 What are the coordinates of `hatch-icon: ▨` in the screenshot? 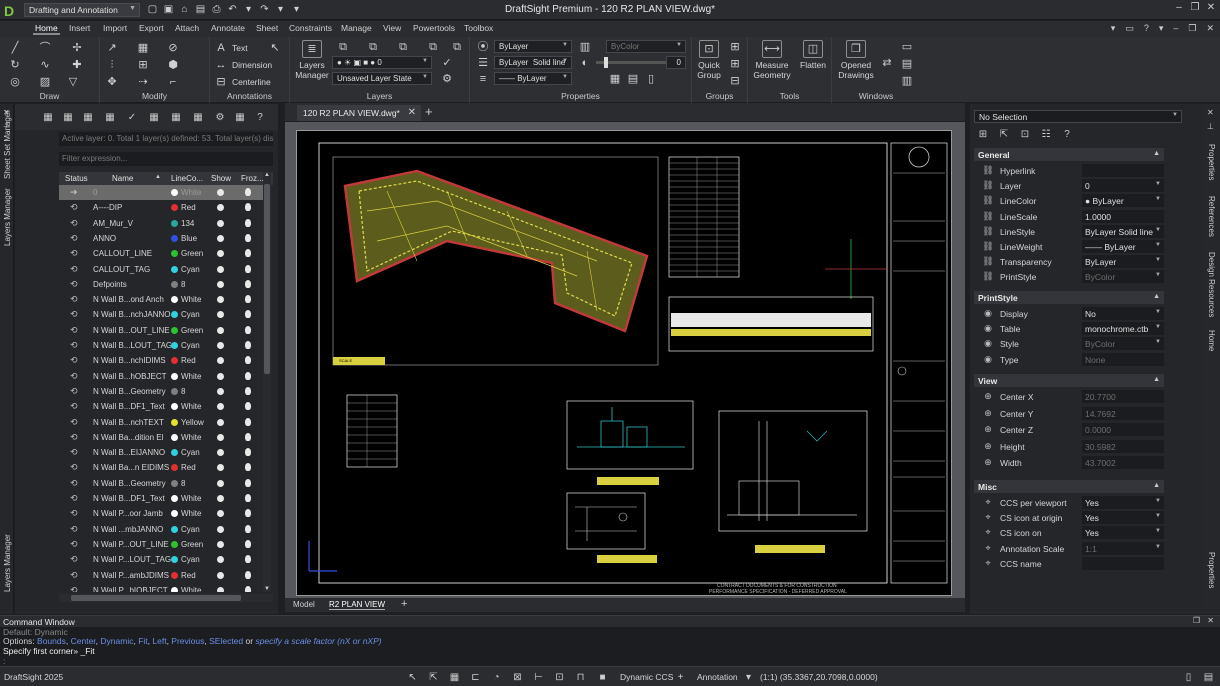 It's located at (45, 82).